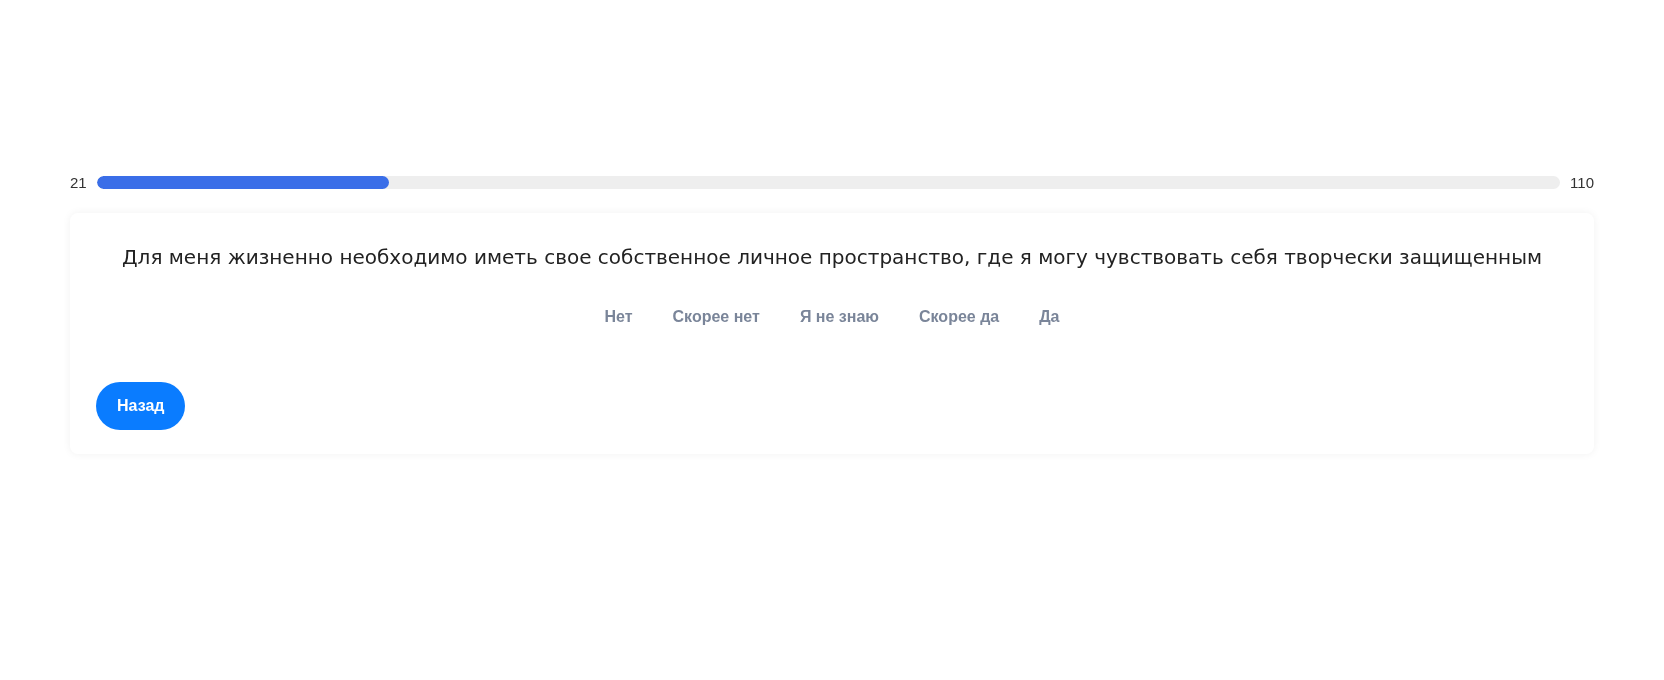 This screenshot has width=1664, height=680. I want to click on answer-option: Да, so click(1049, 317).